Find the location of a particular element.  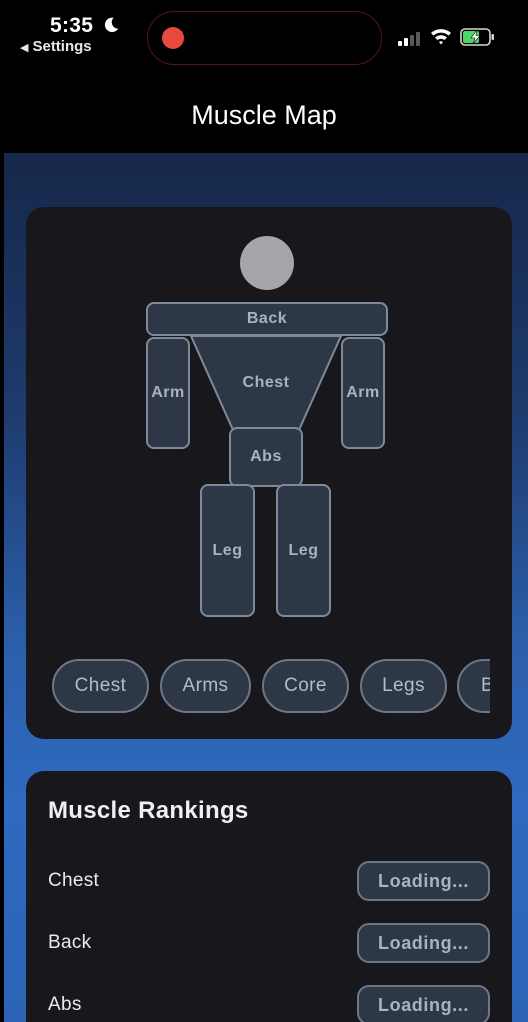

dynamic-island is located at coordinates (264, 38).